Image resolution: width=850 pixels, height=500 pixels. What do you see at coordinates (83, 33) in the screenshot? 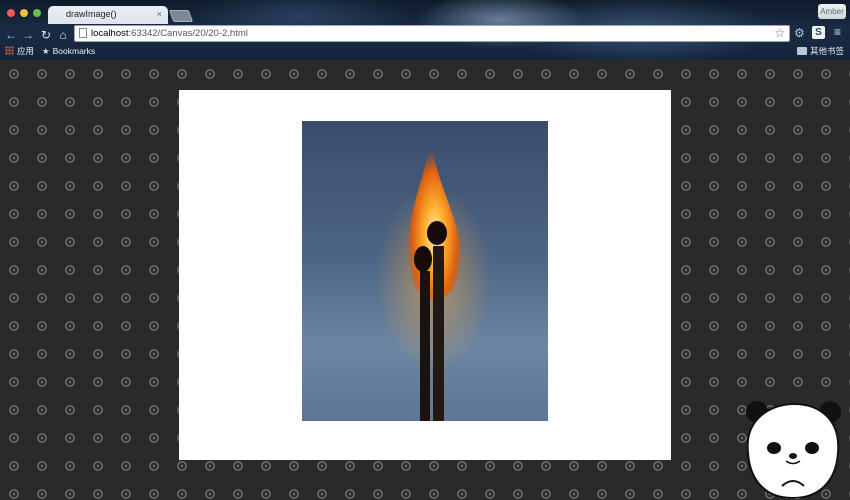
I see `page-icon` at bounding box center [83, 33].